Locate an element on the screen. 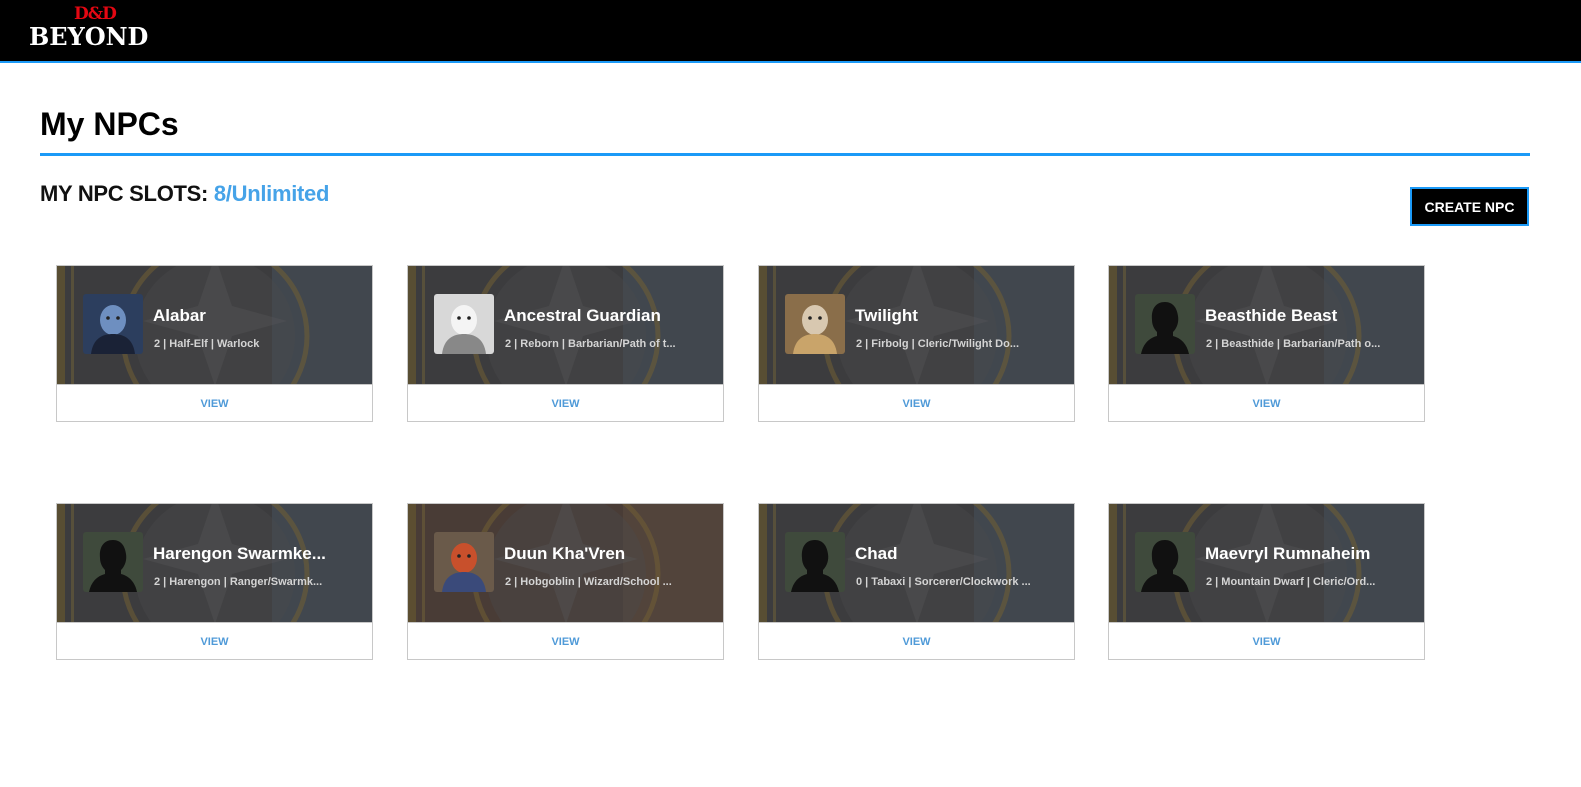  logo-dnd-mark: D&D is located at coordinates (95, 14).